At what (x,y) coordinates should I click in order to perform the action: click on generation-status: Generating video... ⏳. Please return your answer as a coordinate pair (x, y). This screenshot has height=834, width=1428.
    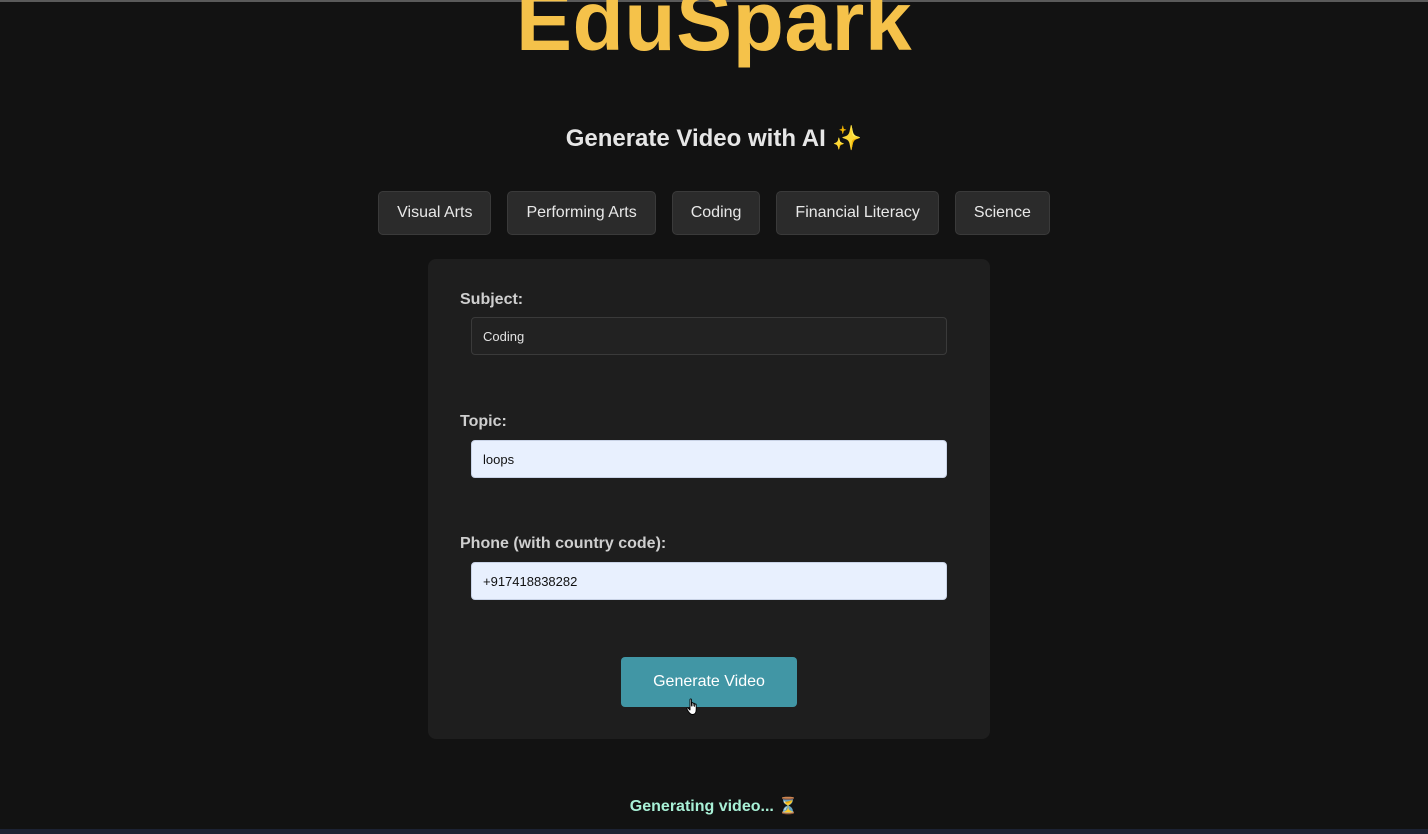
    Looking at the image, I should click on (714, 806).